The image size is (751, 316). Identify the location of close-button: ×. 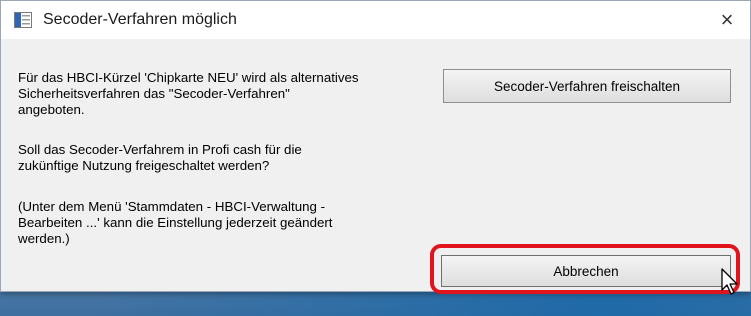
(727, 20).